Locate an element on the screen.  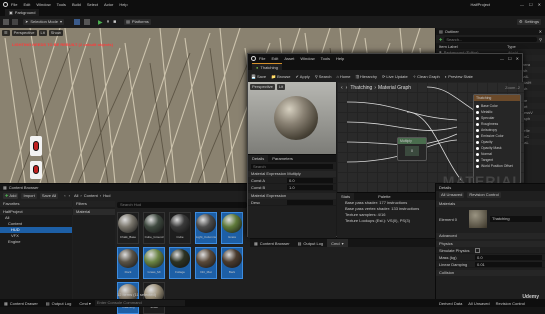
asset-tile: Straw is located at coordinates (154, 298).